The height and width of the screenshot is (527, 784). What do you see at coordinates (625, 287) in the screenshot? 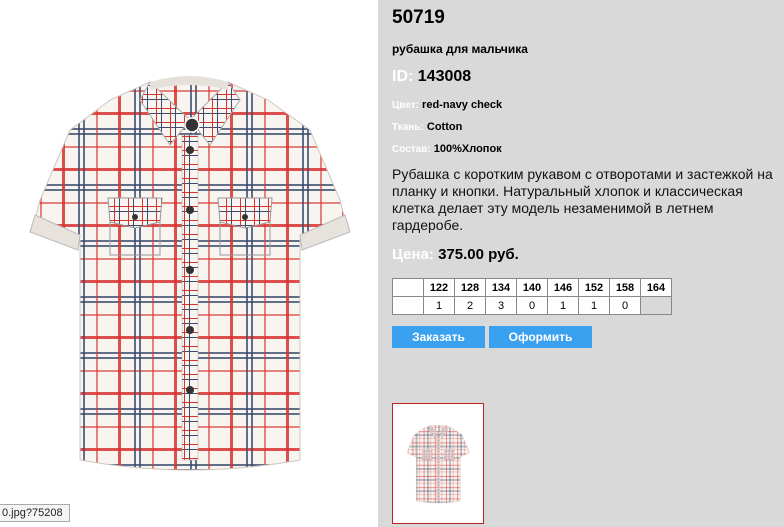
I see `size-header-cell: 158` at bounding box center [625, 287].